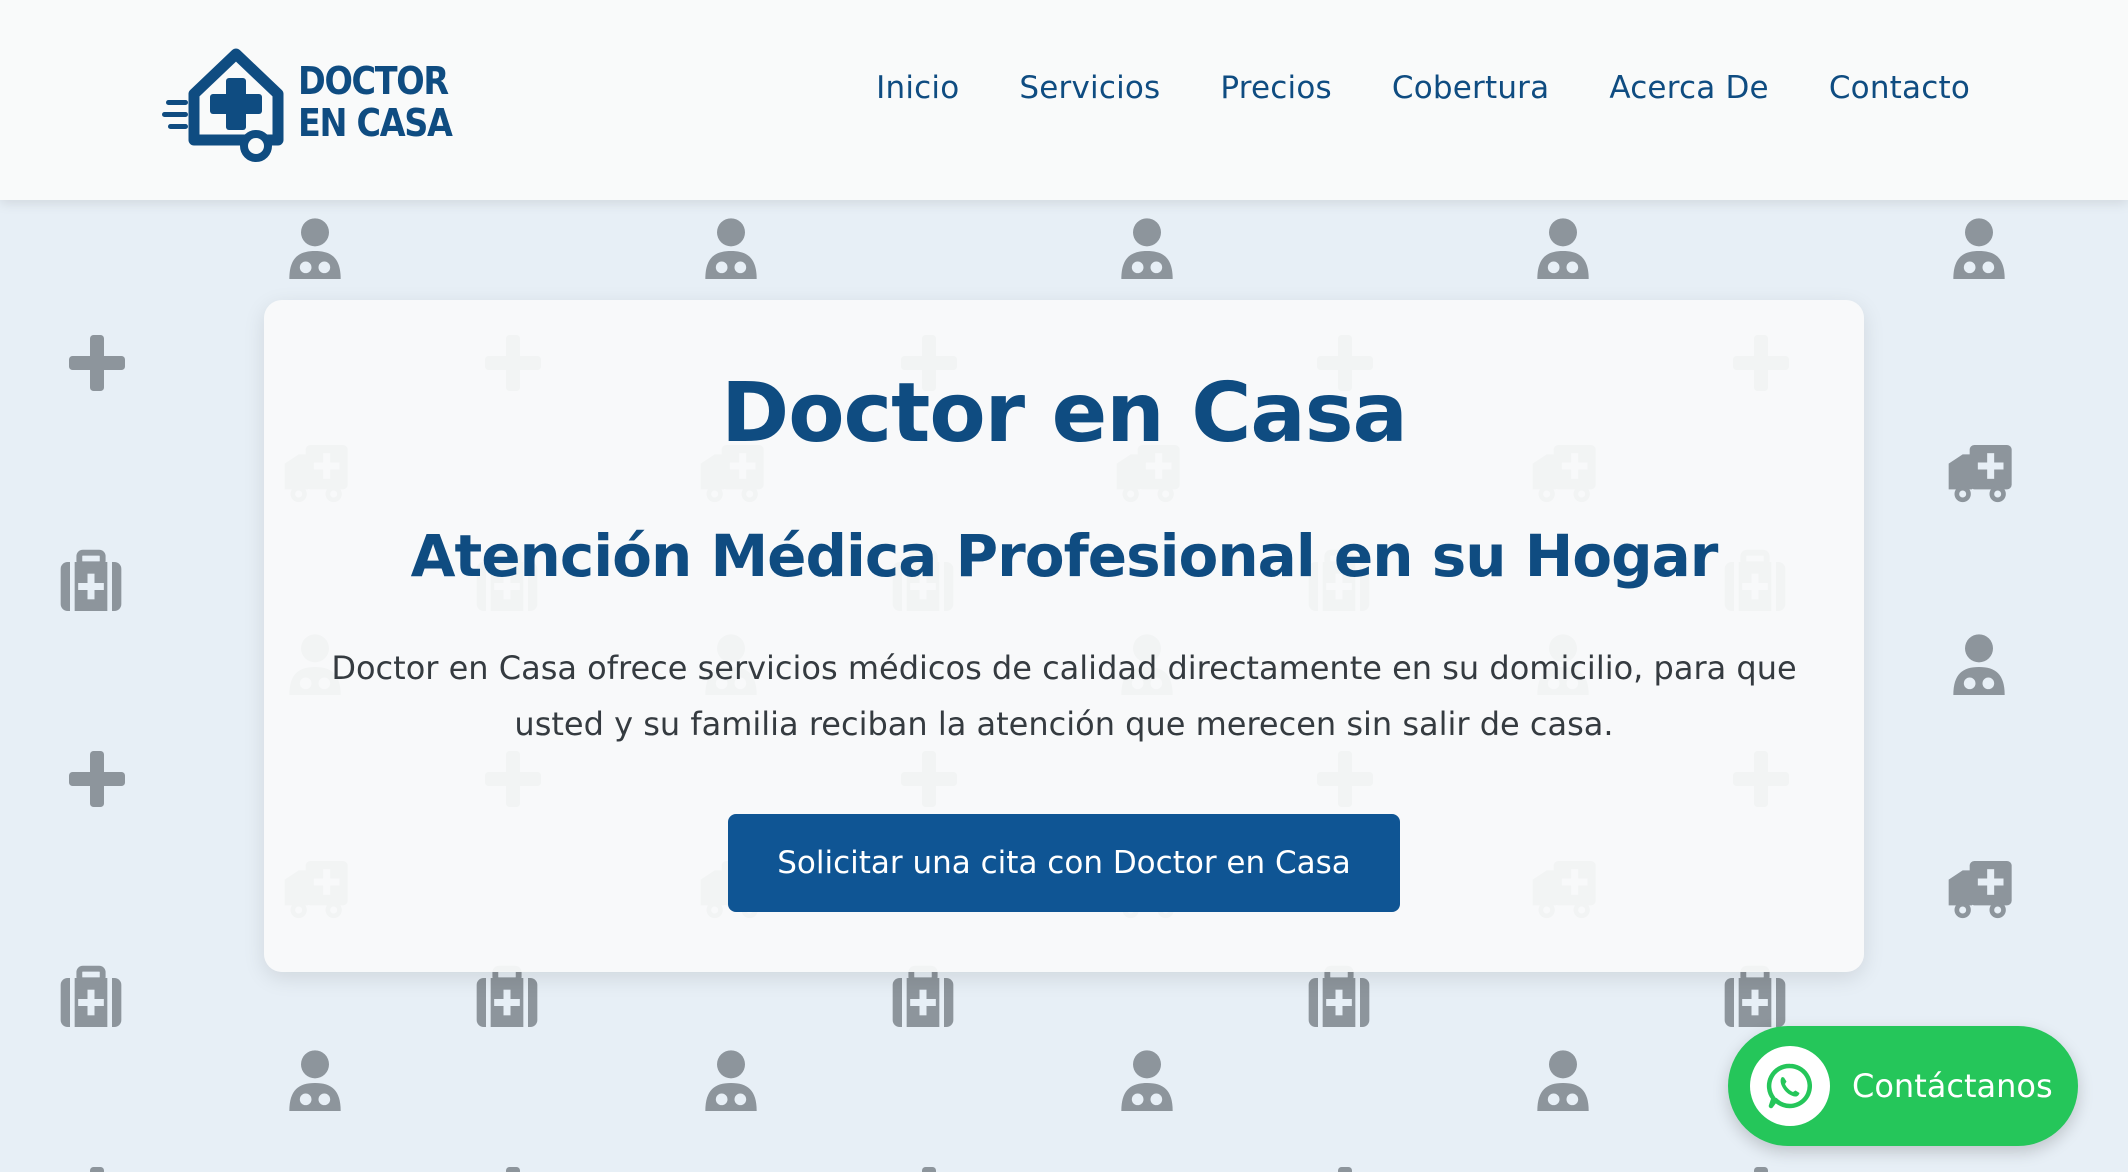  What do you see at coordinates (1952, 1086) in the screenshot?
I see `whatsapp-label: Contáctanos` at bounding box center [1952, 1086].